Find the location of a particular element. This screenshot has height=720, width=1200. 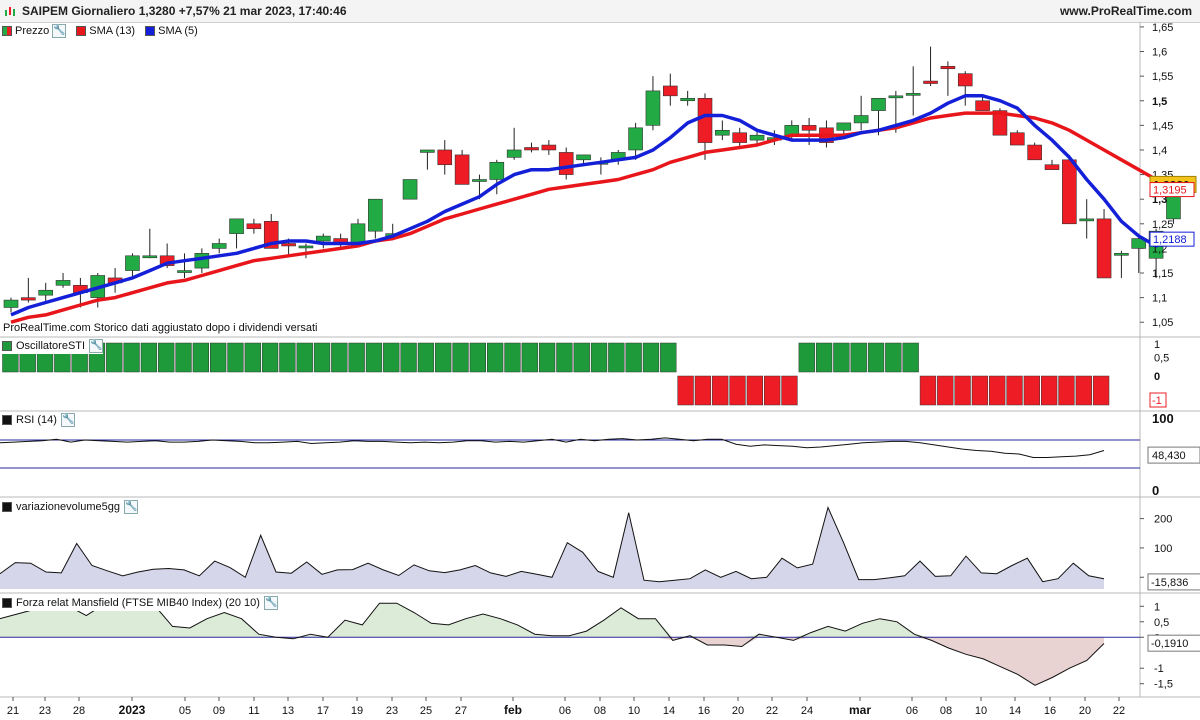

mansfield-swatch-icon is located at coordinates (7, 603).